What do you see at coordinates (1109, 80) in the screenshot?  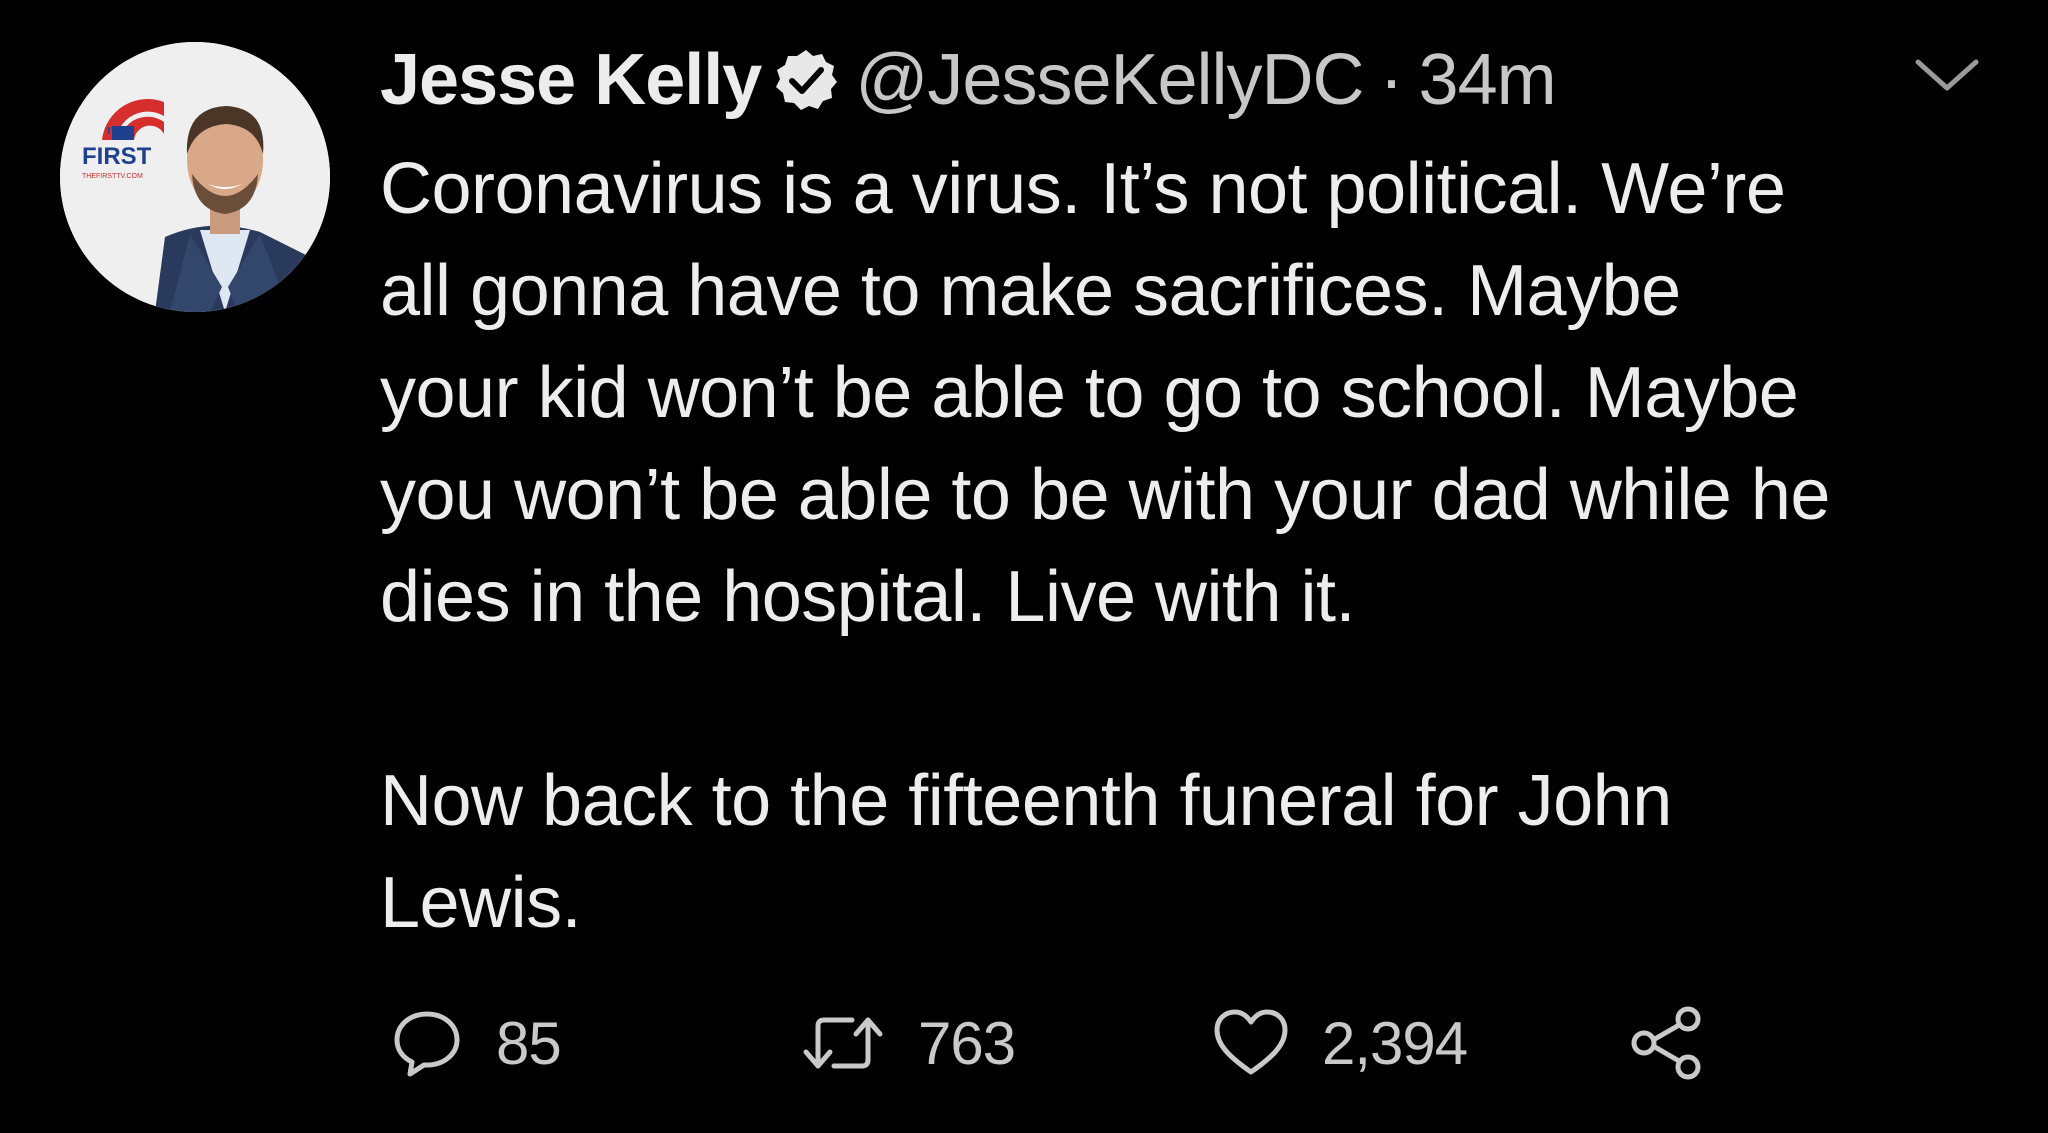 I see `author-handle: @JesseKellyDC` at bounding box center [1109, 80].